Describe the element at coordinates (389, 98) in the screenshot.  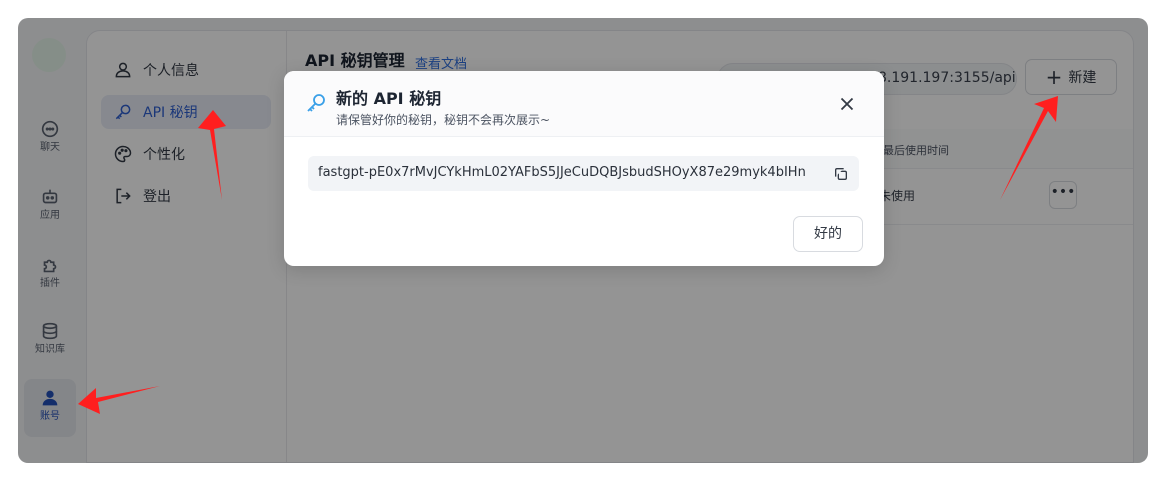
I see `dialog-title: 新的 API 秘钥` at that location.